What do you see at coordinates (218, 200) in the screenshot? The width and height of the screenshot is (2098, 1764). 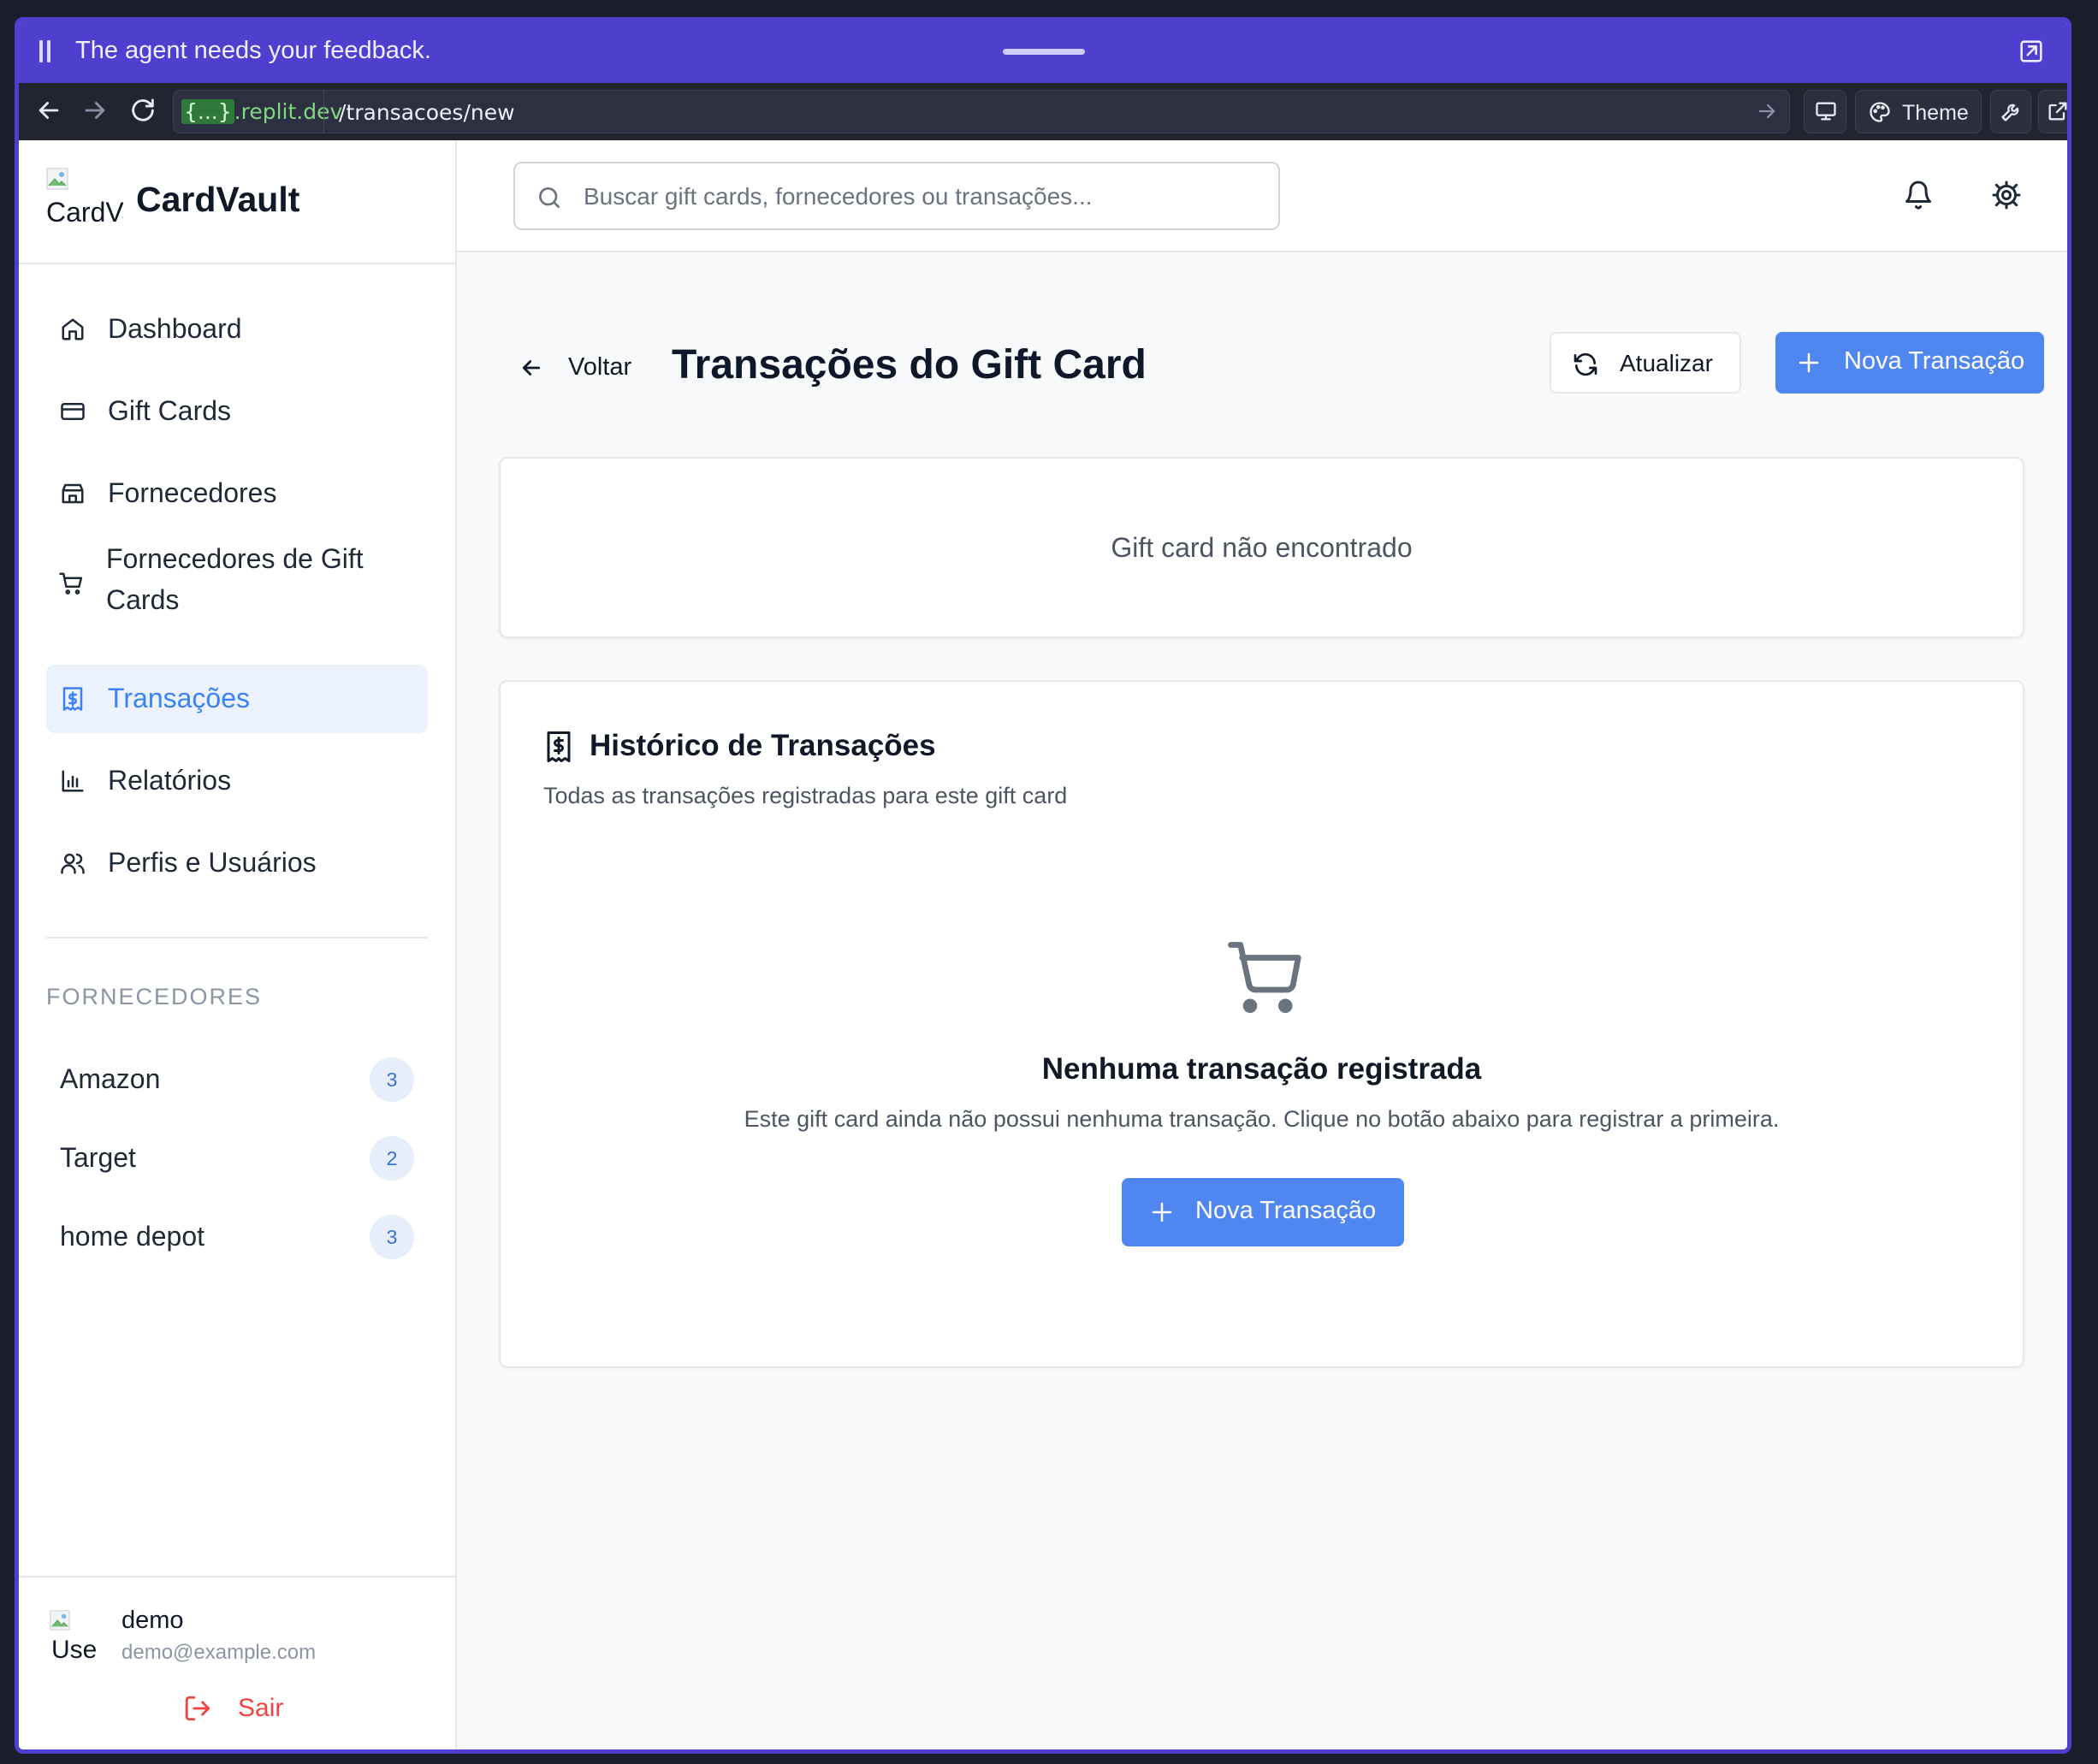 I see `app-name: CardVault` at bounding box center [218, 200].